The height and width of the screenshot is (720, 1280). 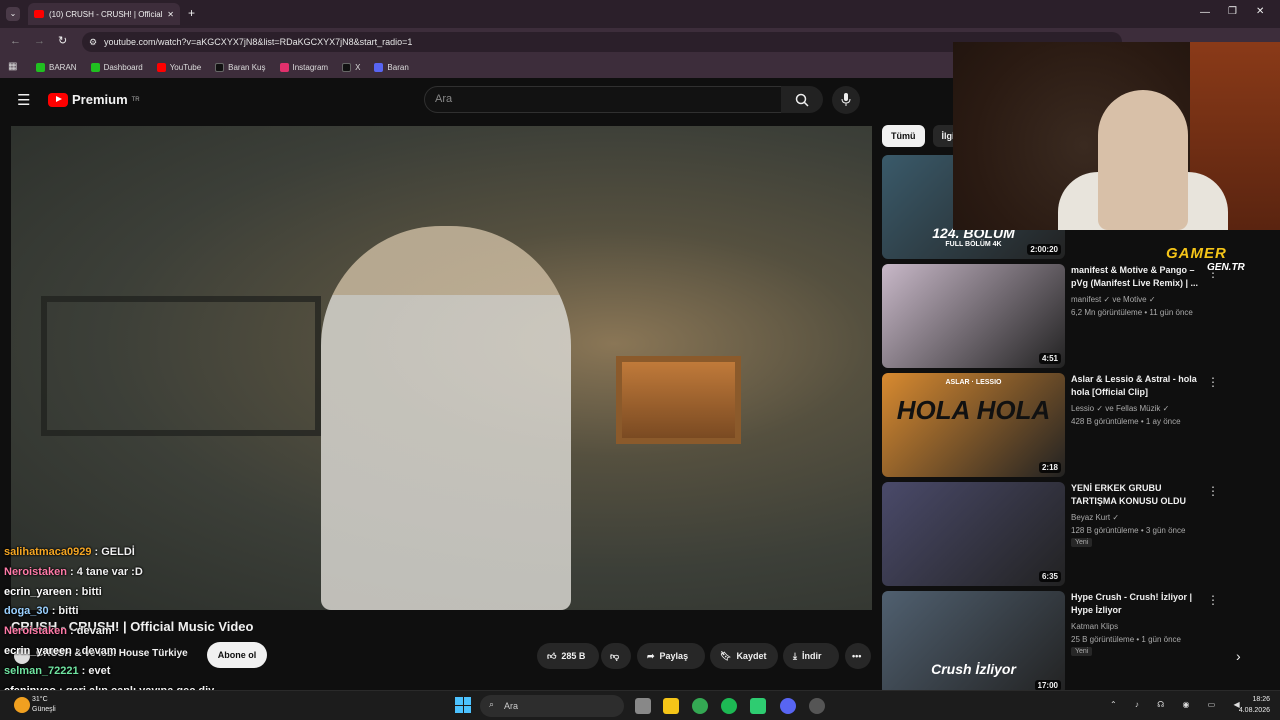 I want to click on weather-sun-icon, so click(x=22, y=705).